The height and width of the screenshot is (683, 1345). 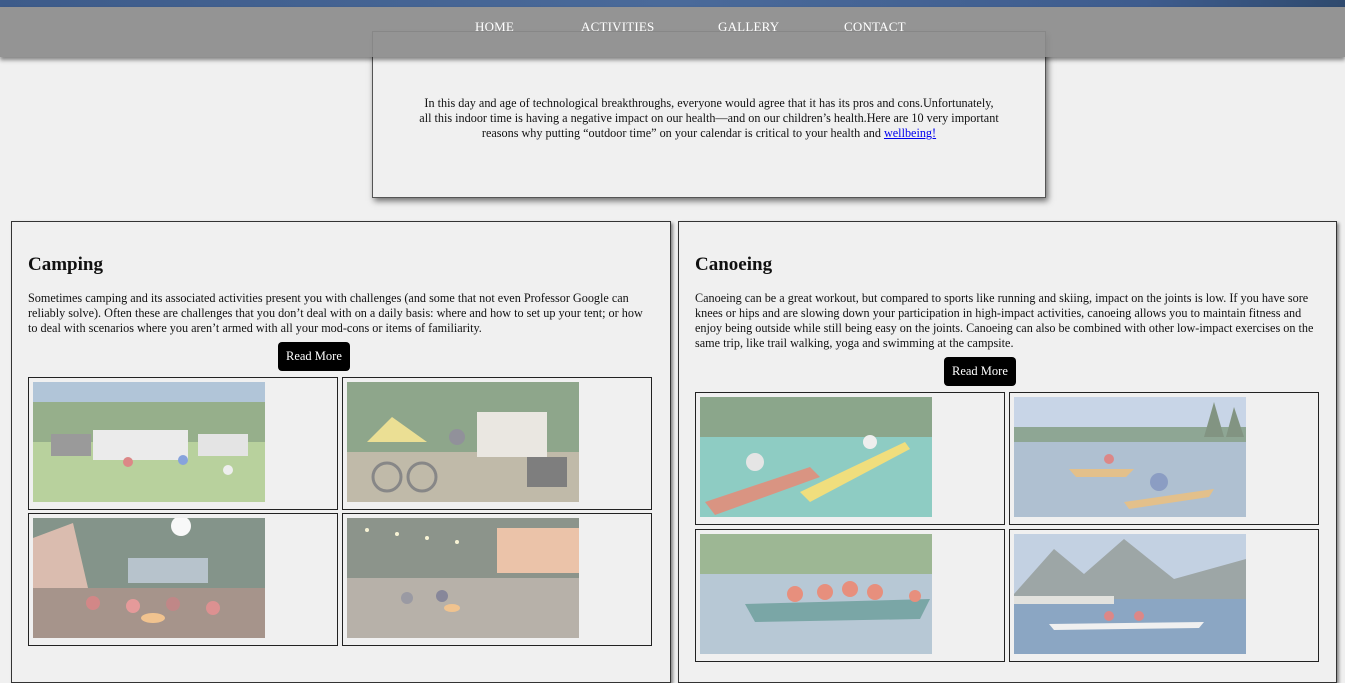 What do you see at coordinates (875, 27) in the screenshot?
I see `nav-contact-link: CONTACT` at bounding box center [875, 27].